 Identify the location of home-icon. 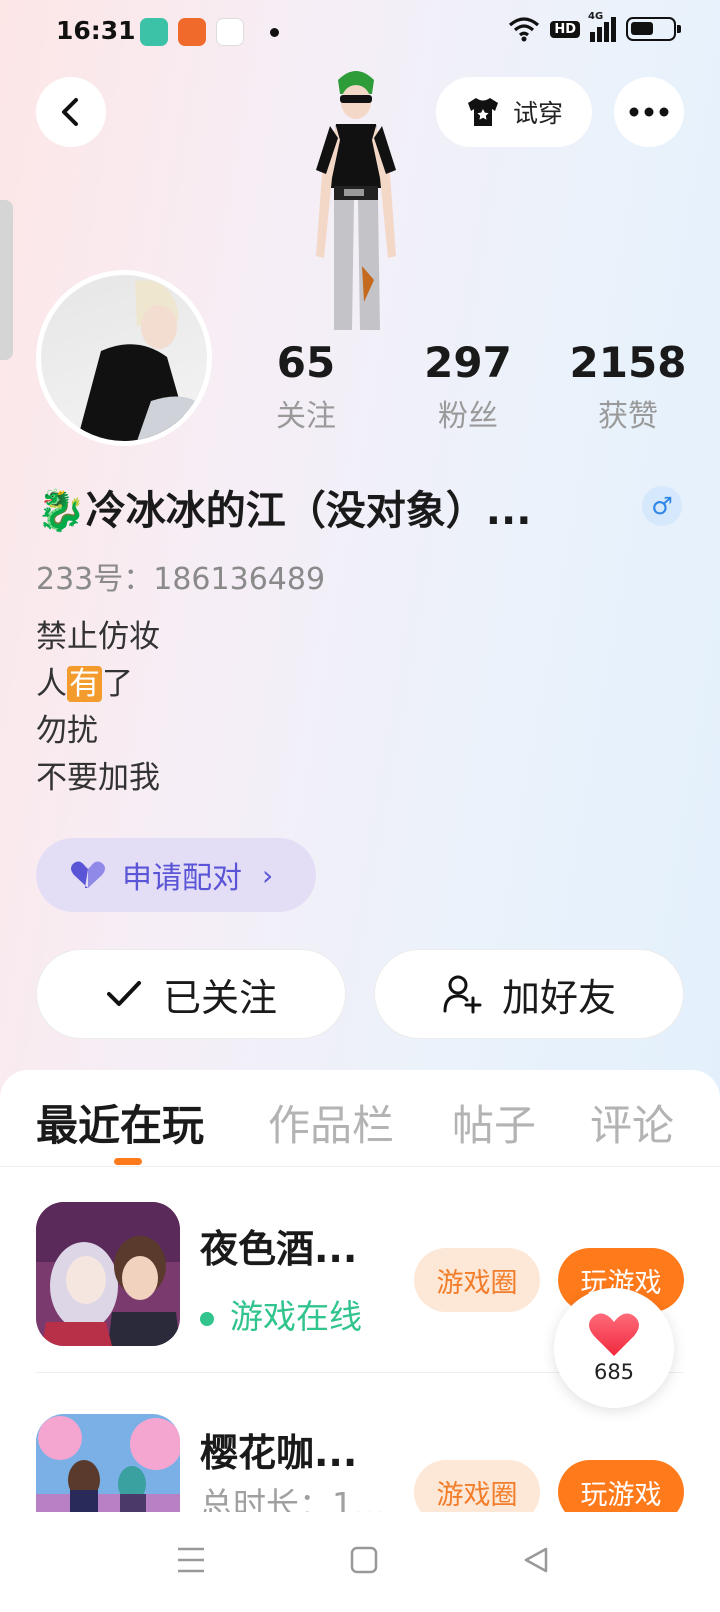
(364, 1560).